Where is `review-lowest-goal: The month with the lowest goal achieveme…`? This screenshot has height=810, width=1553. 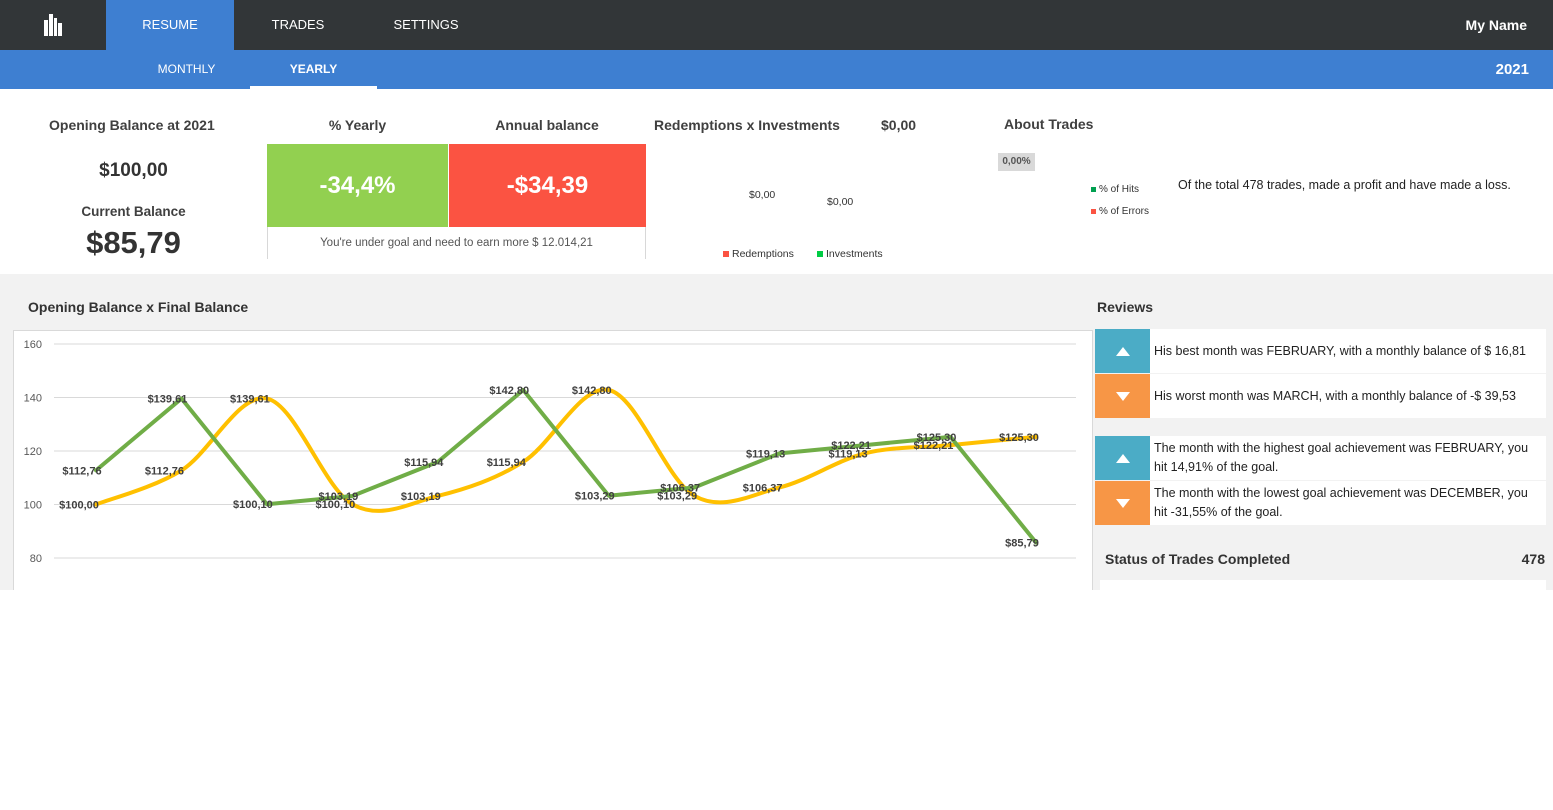
review-lowest-goal: The month with the lowest goal achieveme… is located at coordinates (1320, 503).